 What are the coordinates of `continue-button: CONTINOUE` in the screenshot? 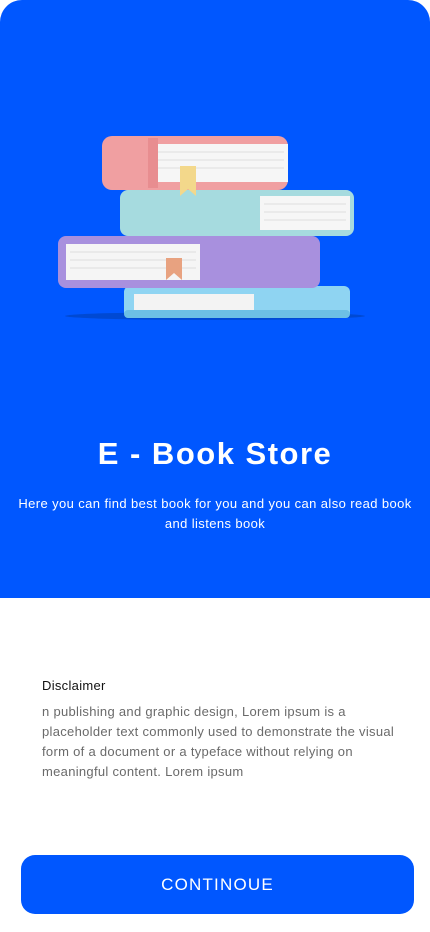 It's located at (217, 884).